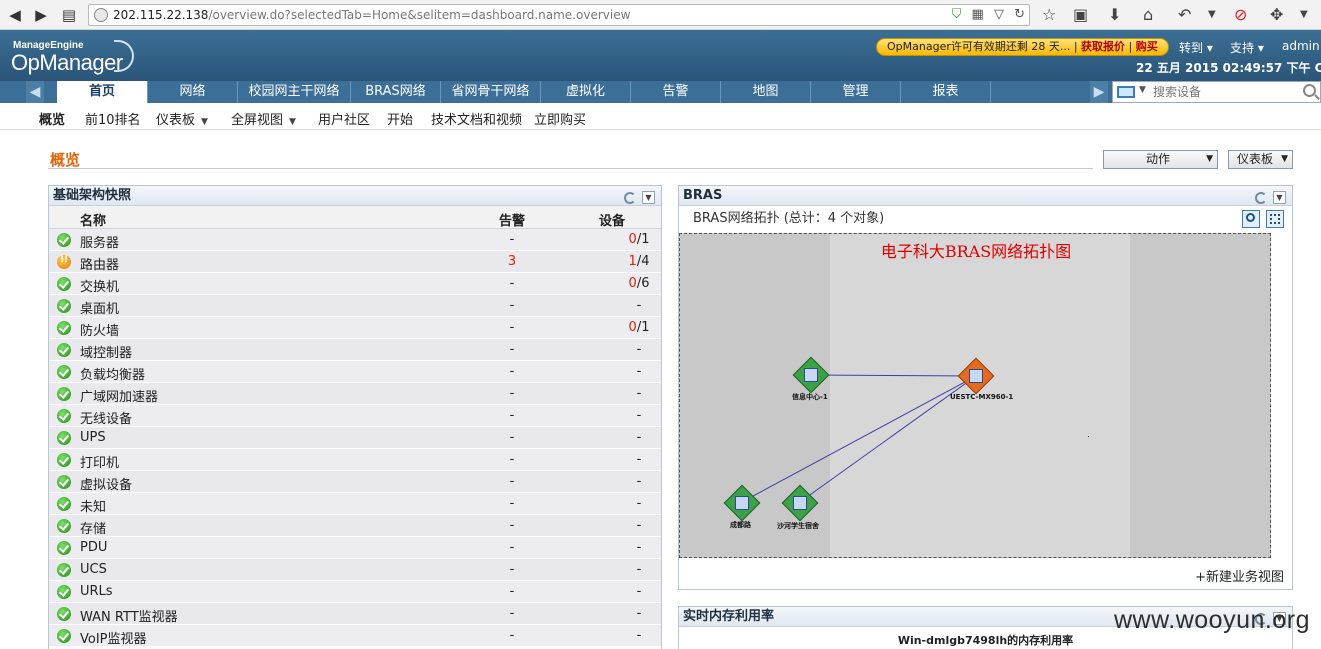 The height and width of the screenshot is (649, 1321). What do you see at coordinates (1184, 15) in the screenshot?
I see `undo-icon: ↶` at bounding box center [1184, 15].